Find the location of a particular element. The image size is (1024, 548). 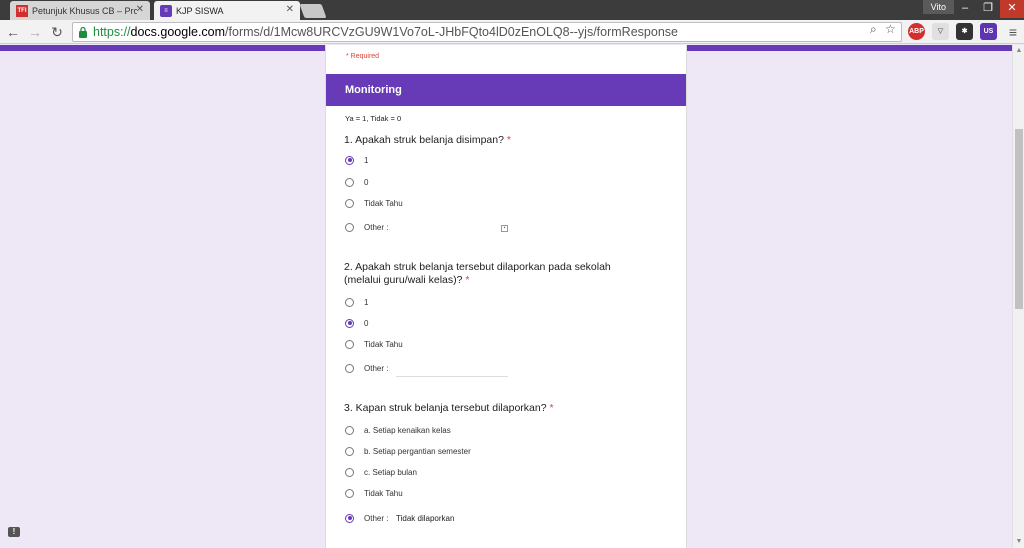

menu-icon: ≡ is located at coordinates (1013, 32).